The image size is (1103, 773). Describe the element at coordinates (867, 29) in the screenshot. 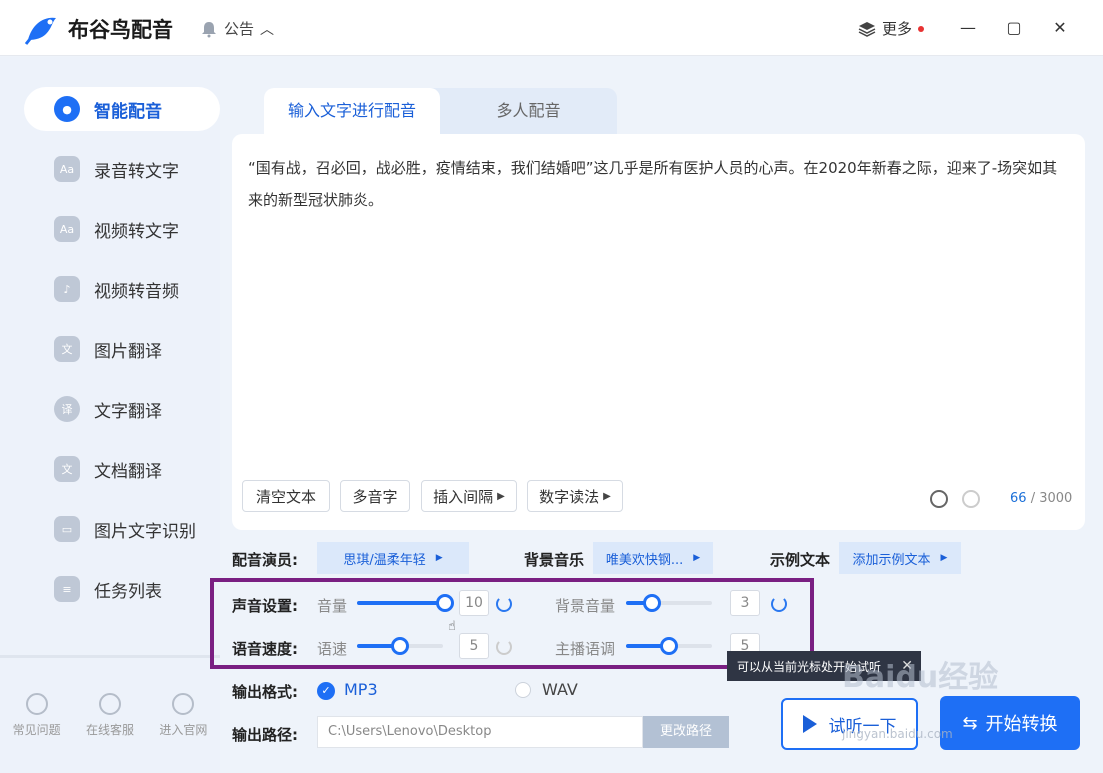

I see `layers-icon` at that location.